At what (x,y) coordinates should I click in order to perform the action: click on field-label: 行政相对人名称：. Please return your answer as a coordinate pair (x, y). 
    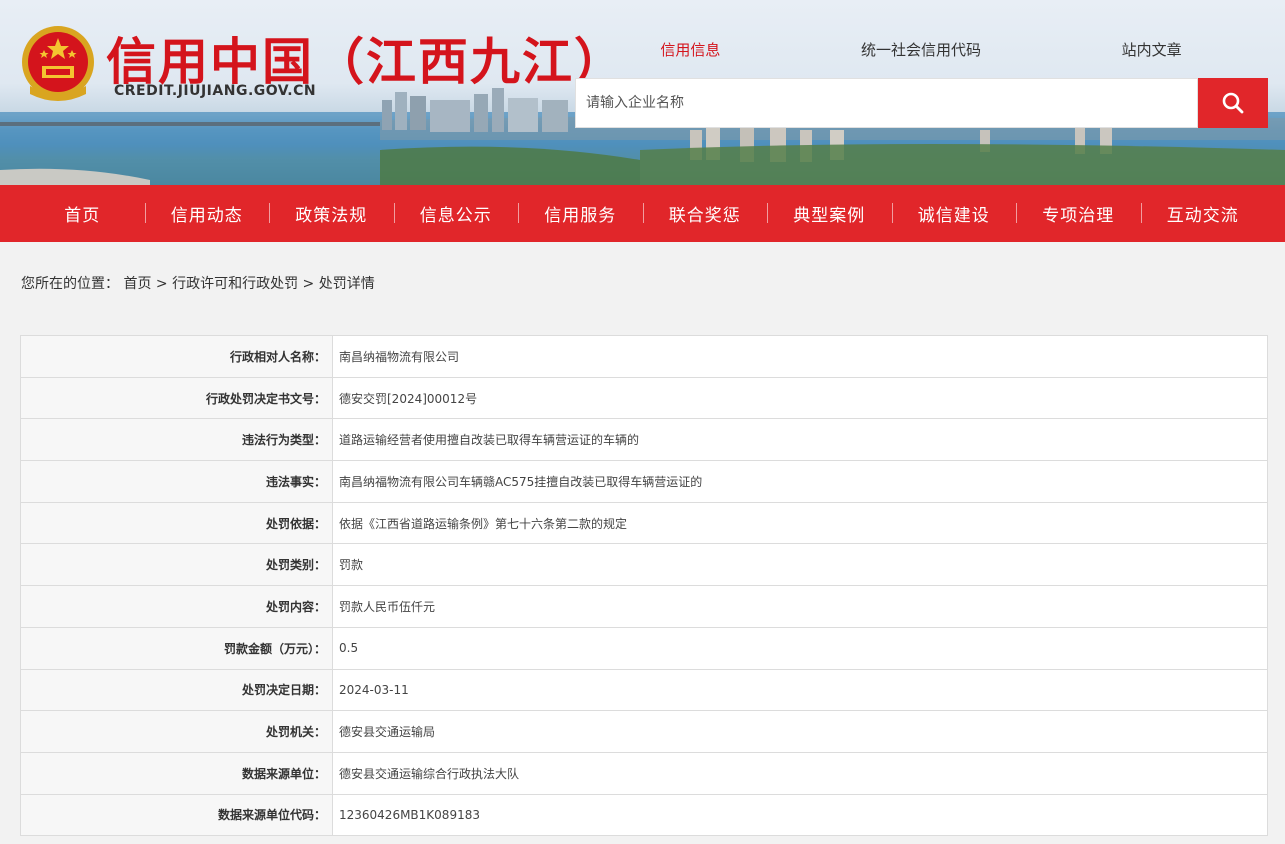
    Looking at the image, I should click on (176, 356).